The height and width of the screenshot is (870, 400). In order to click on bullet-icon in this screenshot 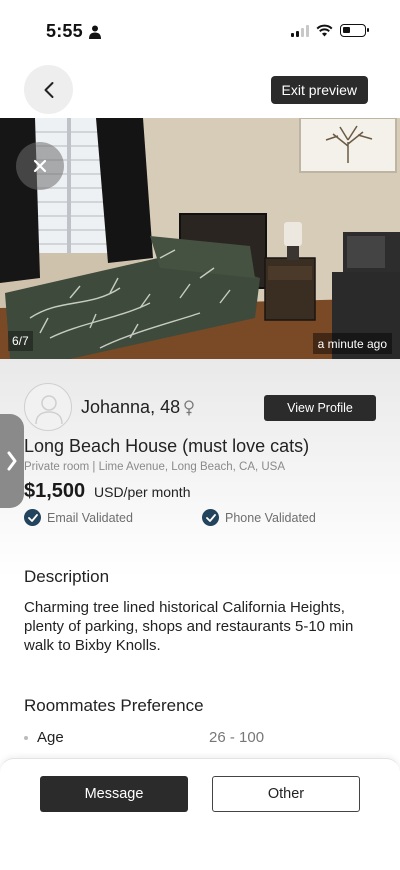, I will do `click(26, 738)`.